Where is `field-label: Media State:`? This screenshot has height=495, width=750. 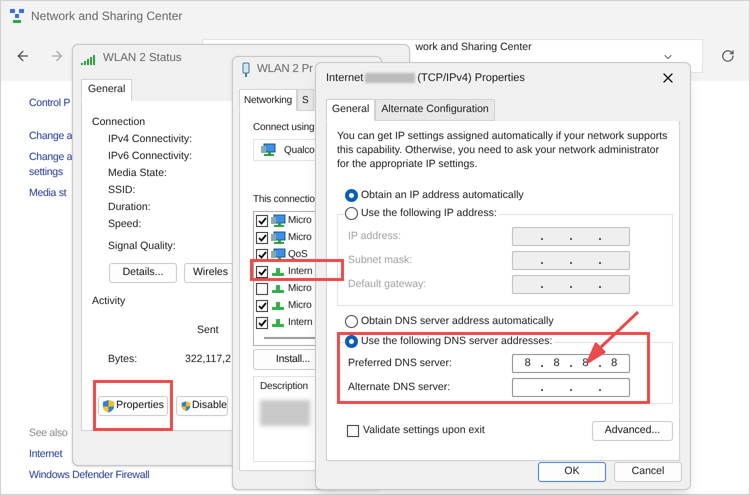 field-label: Media State: is located at coordinates (137, 173).